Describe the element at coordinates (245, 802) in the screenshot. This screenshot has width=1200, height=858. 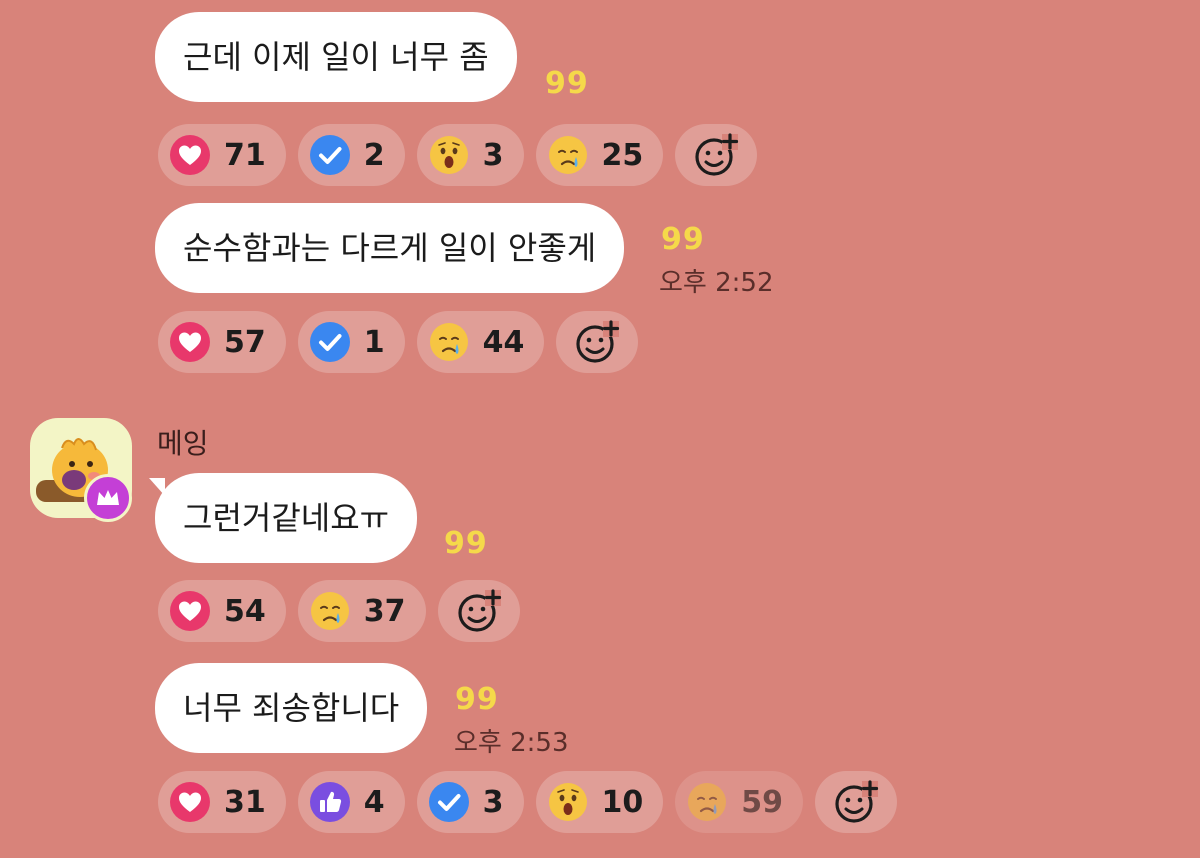
I see `reaction-count: 31` at that location.